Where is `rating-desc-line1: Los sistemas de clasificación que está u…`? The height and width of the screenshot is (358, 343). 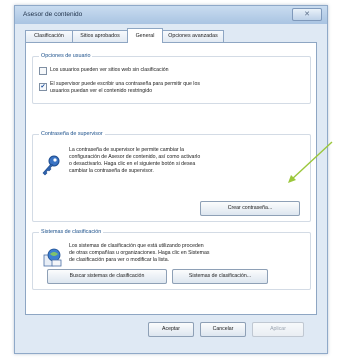
rating-desc-line1: Los sistemas de clasificación que está u… is located at coordinates (136, 246).